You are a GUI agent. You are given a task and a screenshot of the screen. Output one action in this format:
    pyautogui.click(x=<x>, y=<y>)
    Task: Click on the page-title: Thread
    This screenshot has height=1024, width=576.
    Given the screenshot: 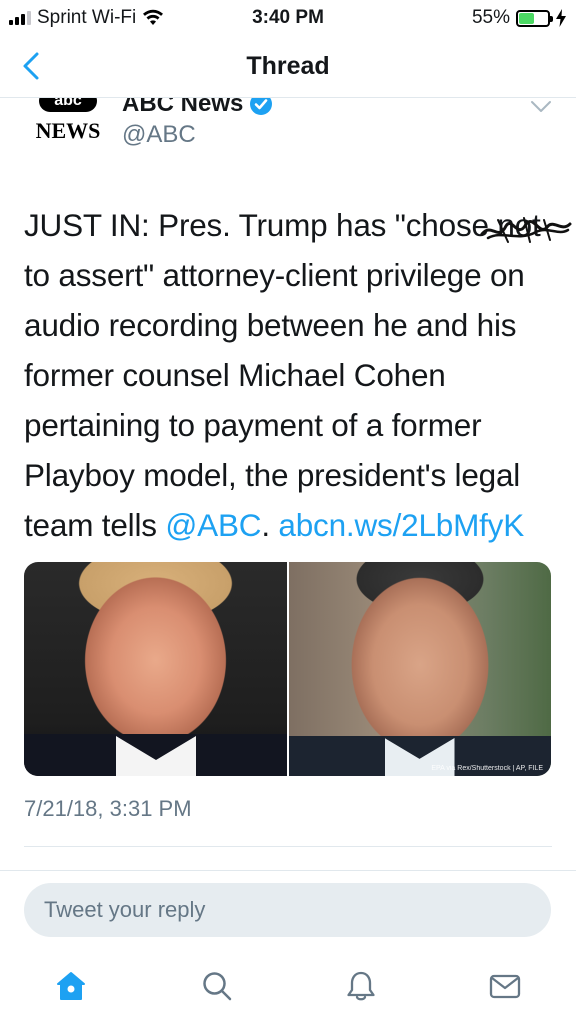 What is the action you would take?
    pyautogui.click(x=288, y=66)
    